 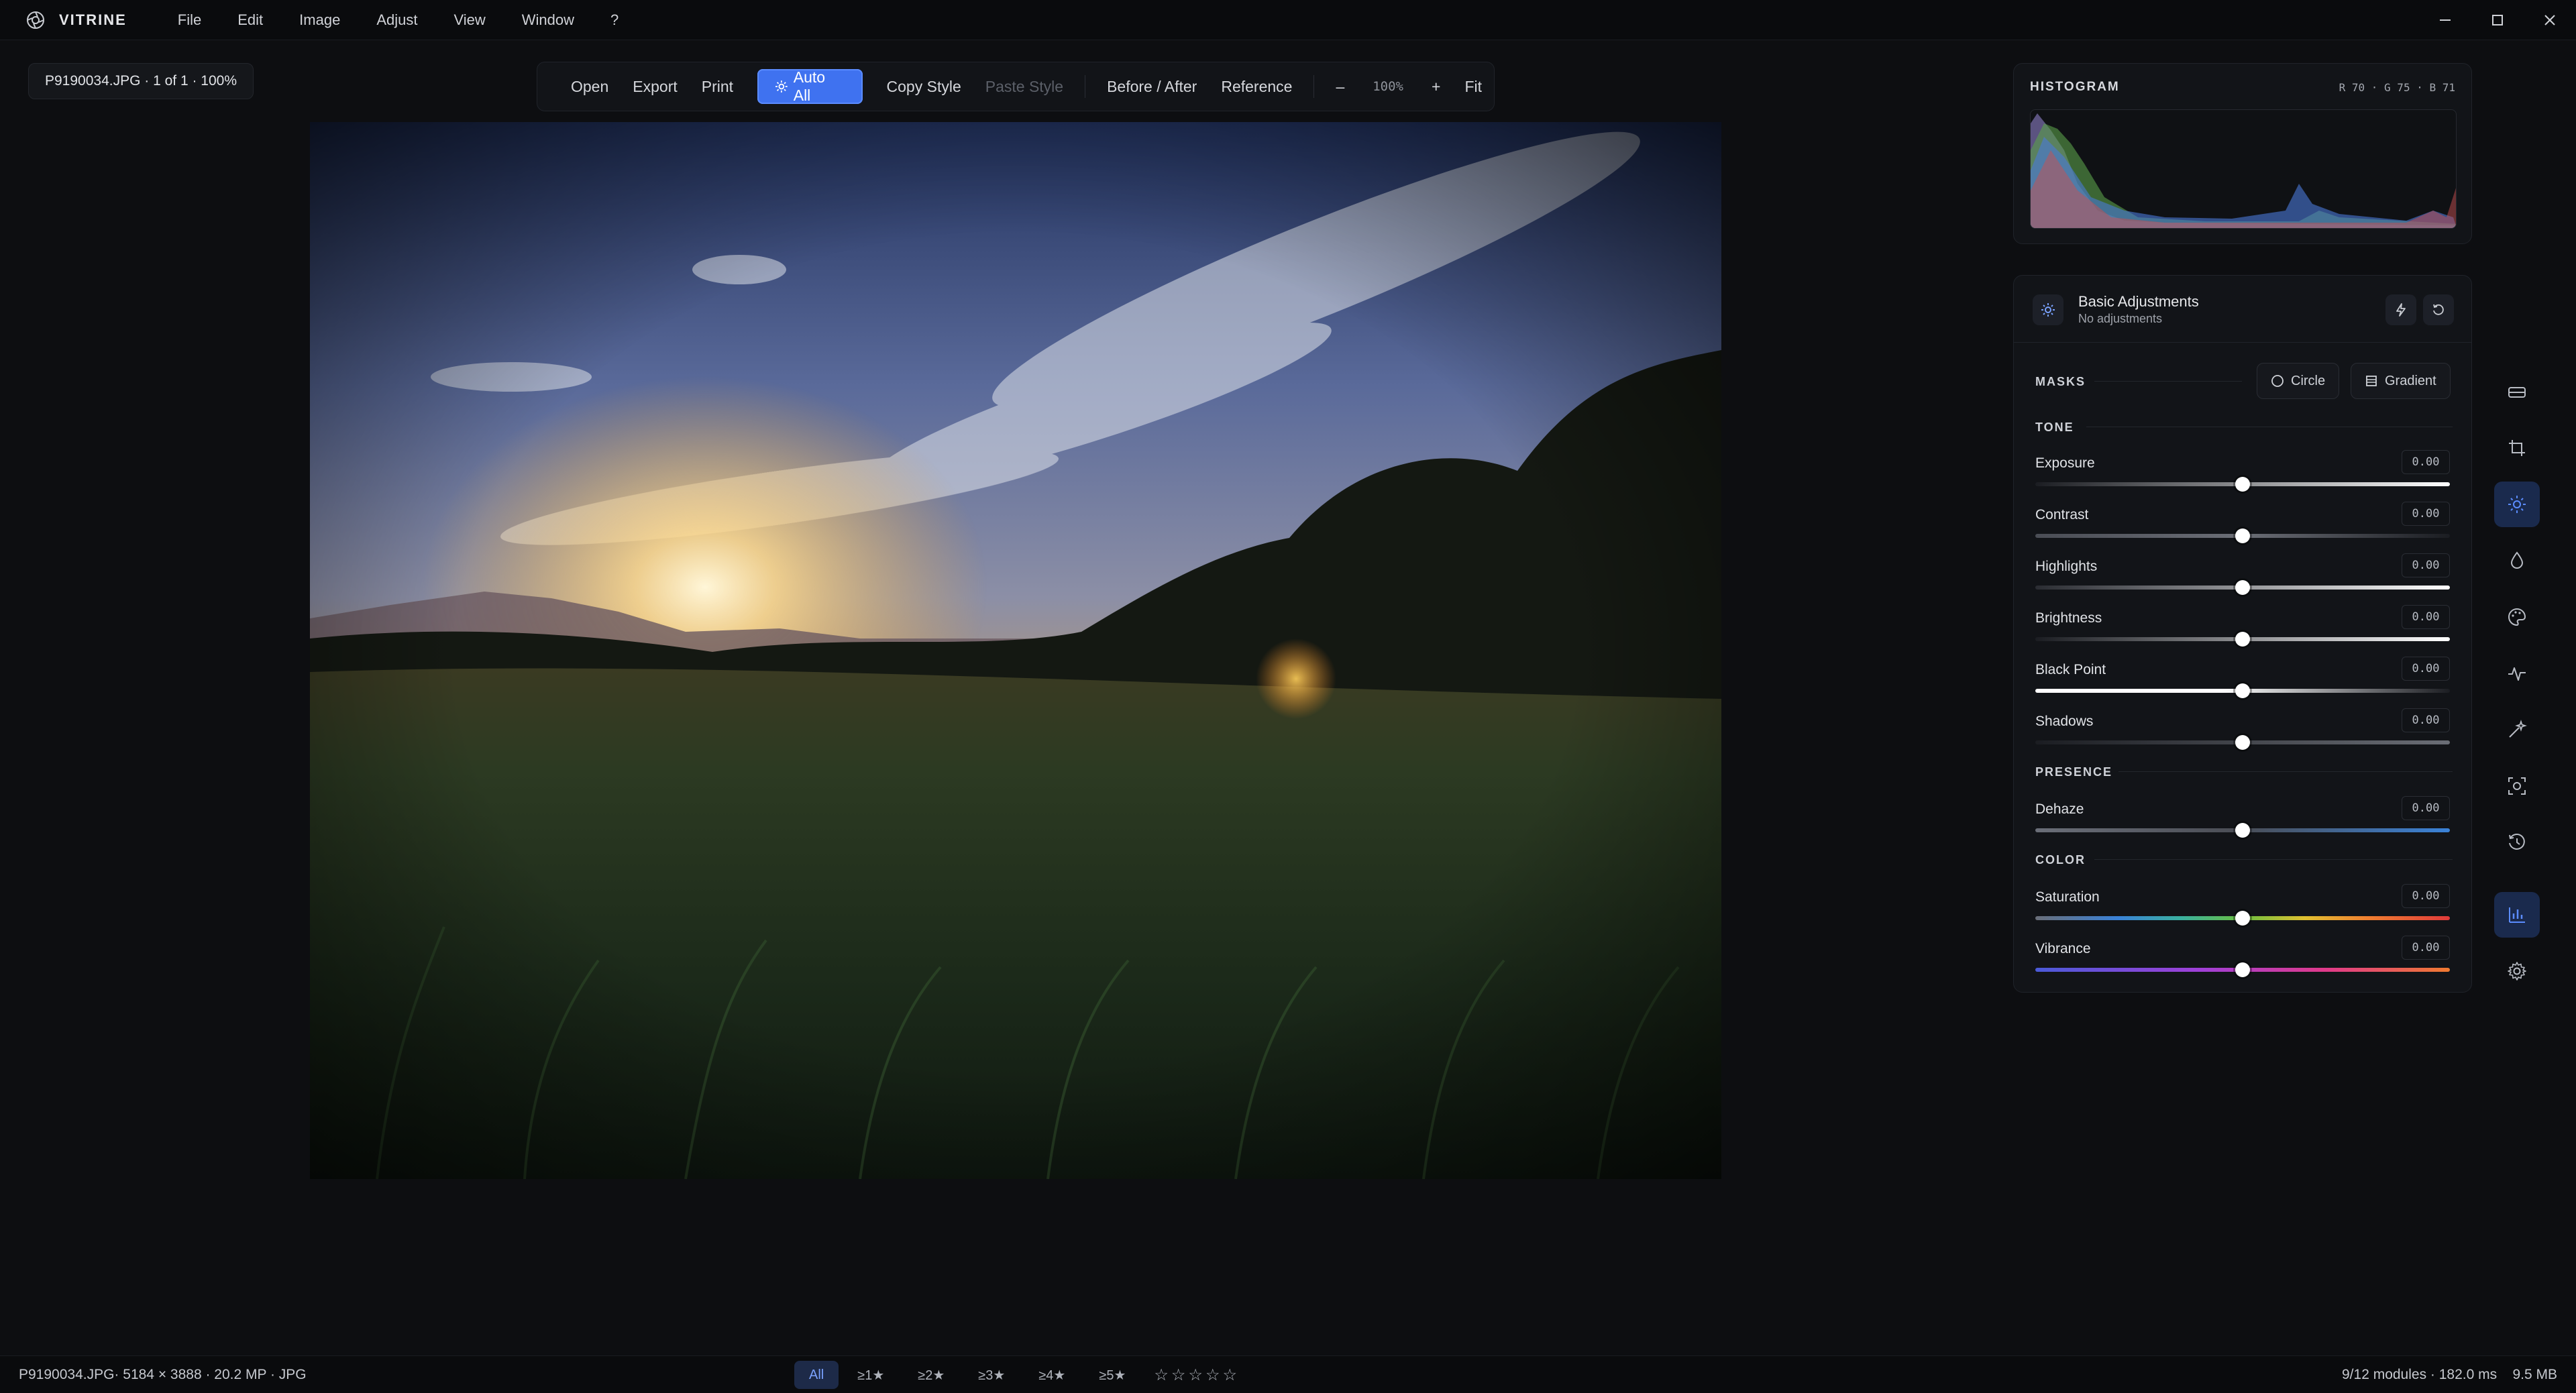 I want to click on rail-adjust-button, so click(x=2517, y=504).